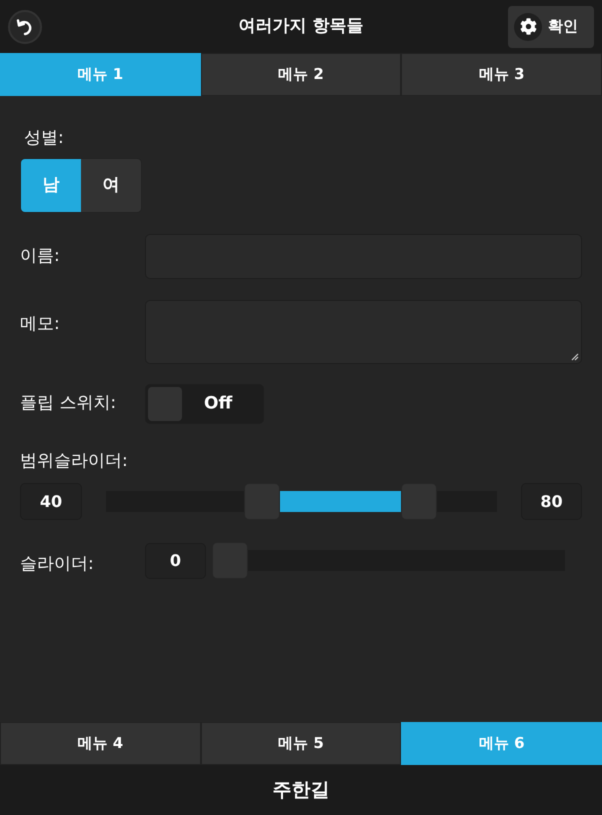  I want to click on footer-title: 주한길, so click(301, 790).